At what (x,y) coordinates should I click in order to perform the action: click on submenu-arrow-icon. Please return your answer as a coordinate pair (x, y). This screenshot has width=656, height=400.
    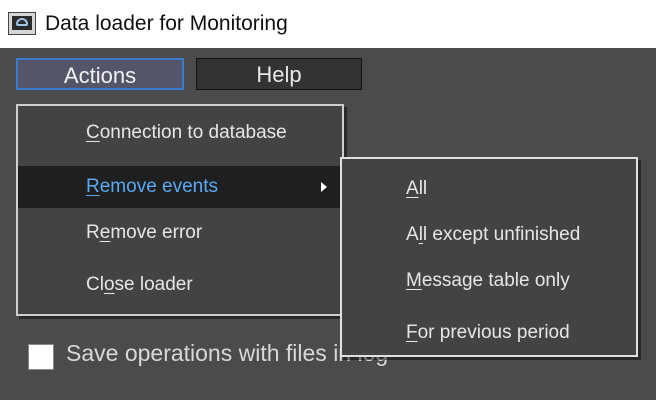
    Looking at the image, I should click on (324, 187).